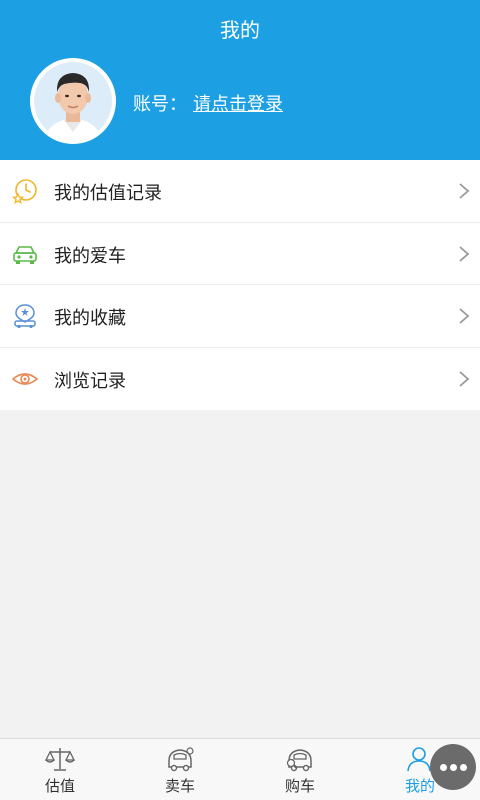 This screenshot has width=480, height=800. I want to click on menu-item-browse-history: 浏览记录, so click(240, 379).